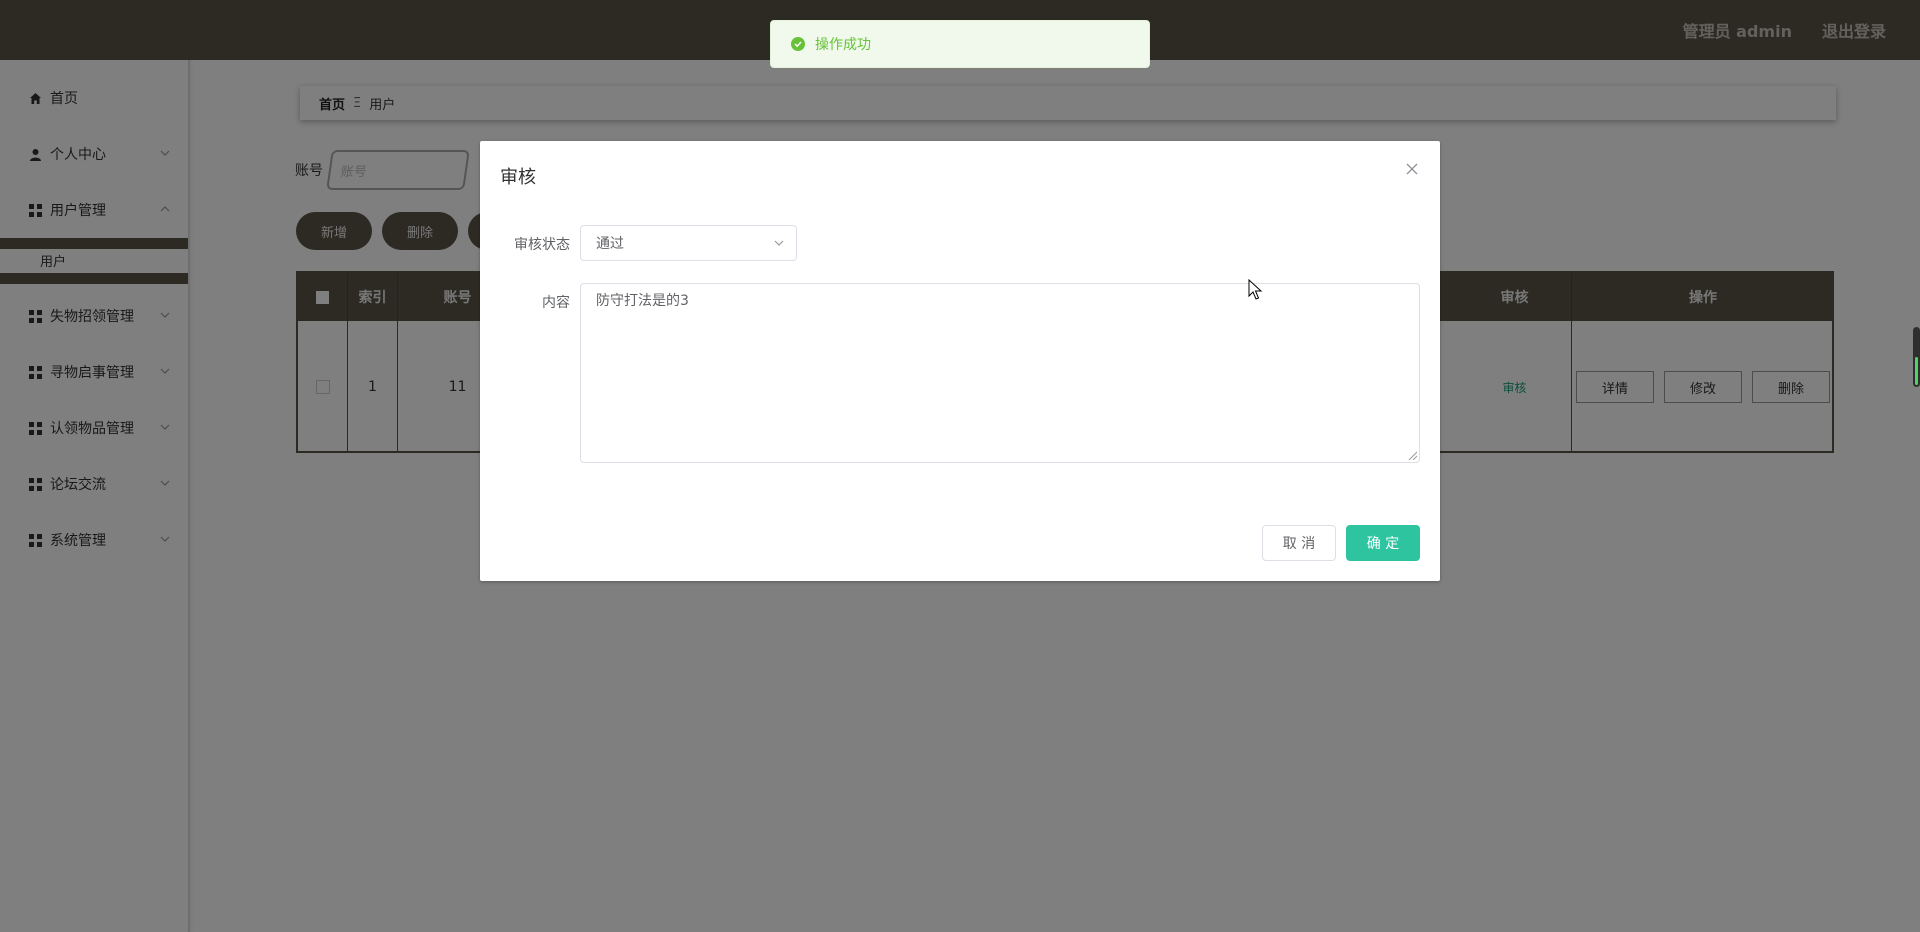  What do you see at coordinates (610, 244) in the screenshot?
I see `status-value: 通过` at bounding box center [610, 244].